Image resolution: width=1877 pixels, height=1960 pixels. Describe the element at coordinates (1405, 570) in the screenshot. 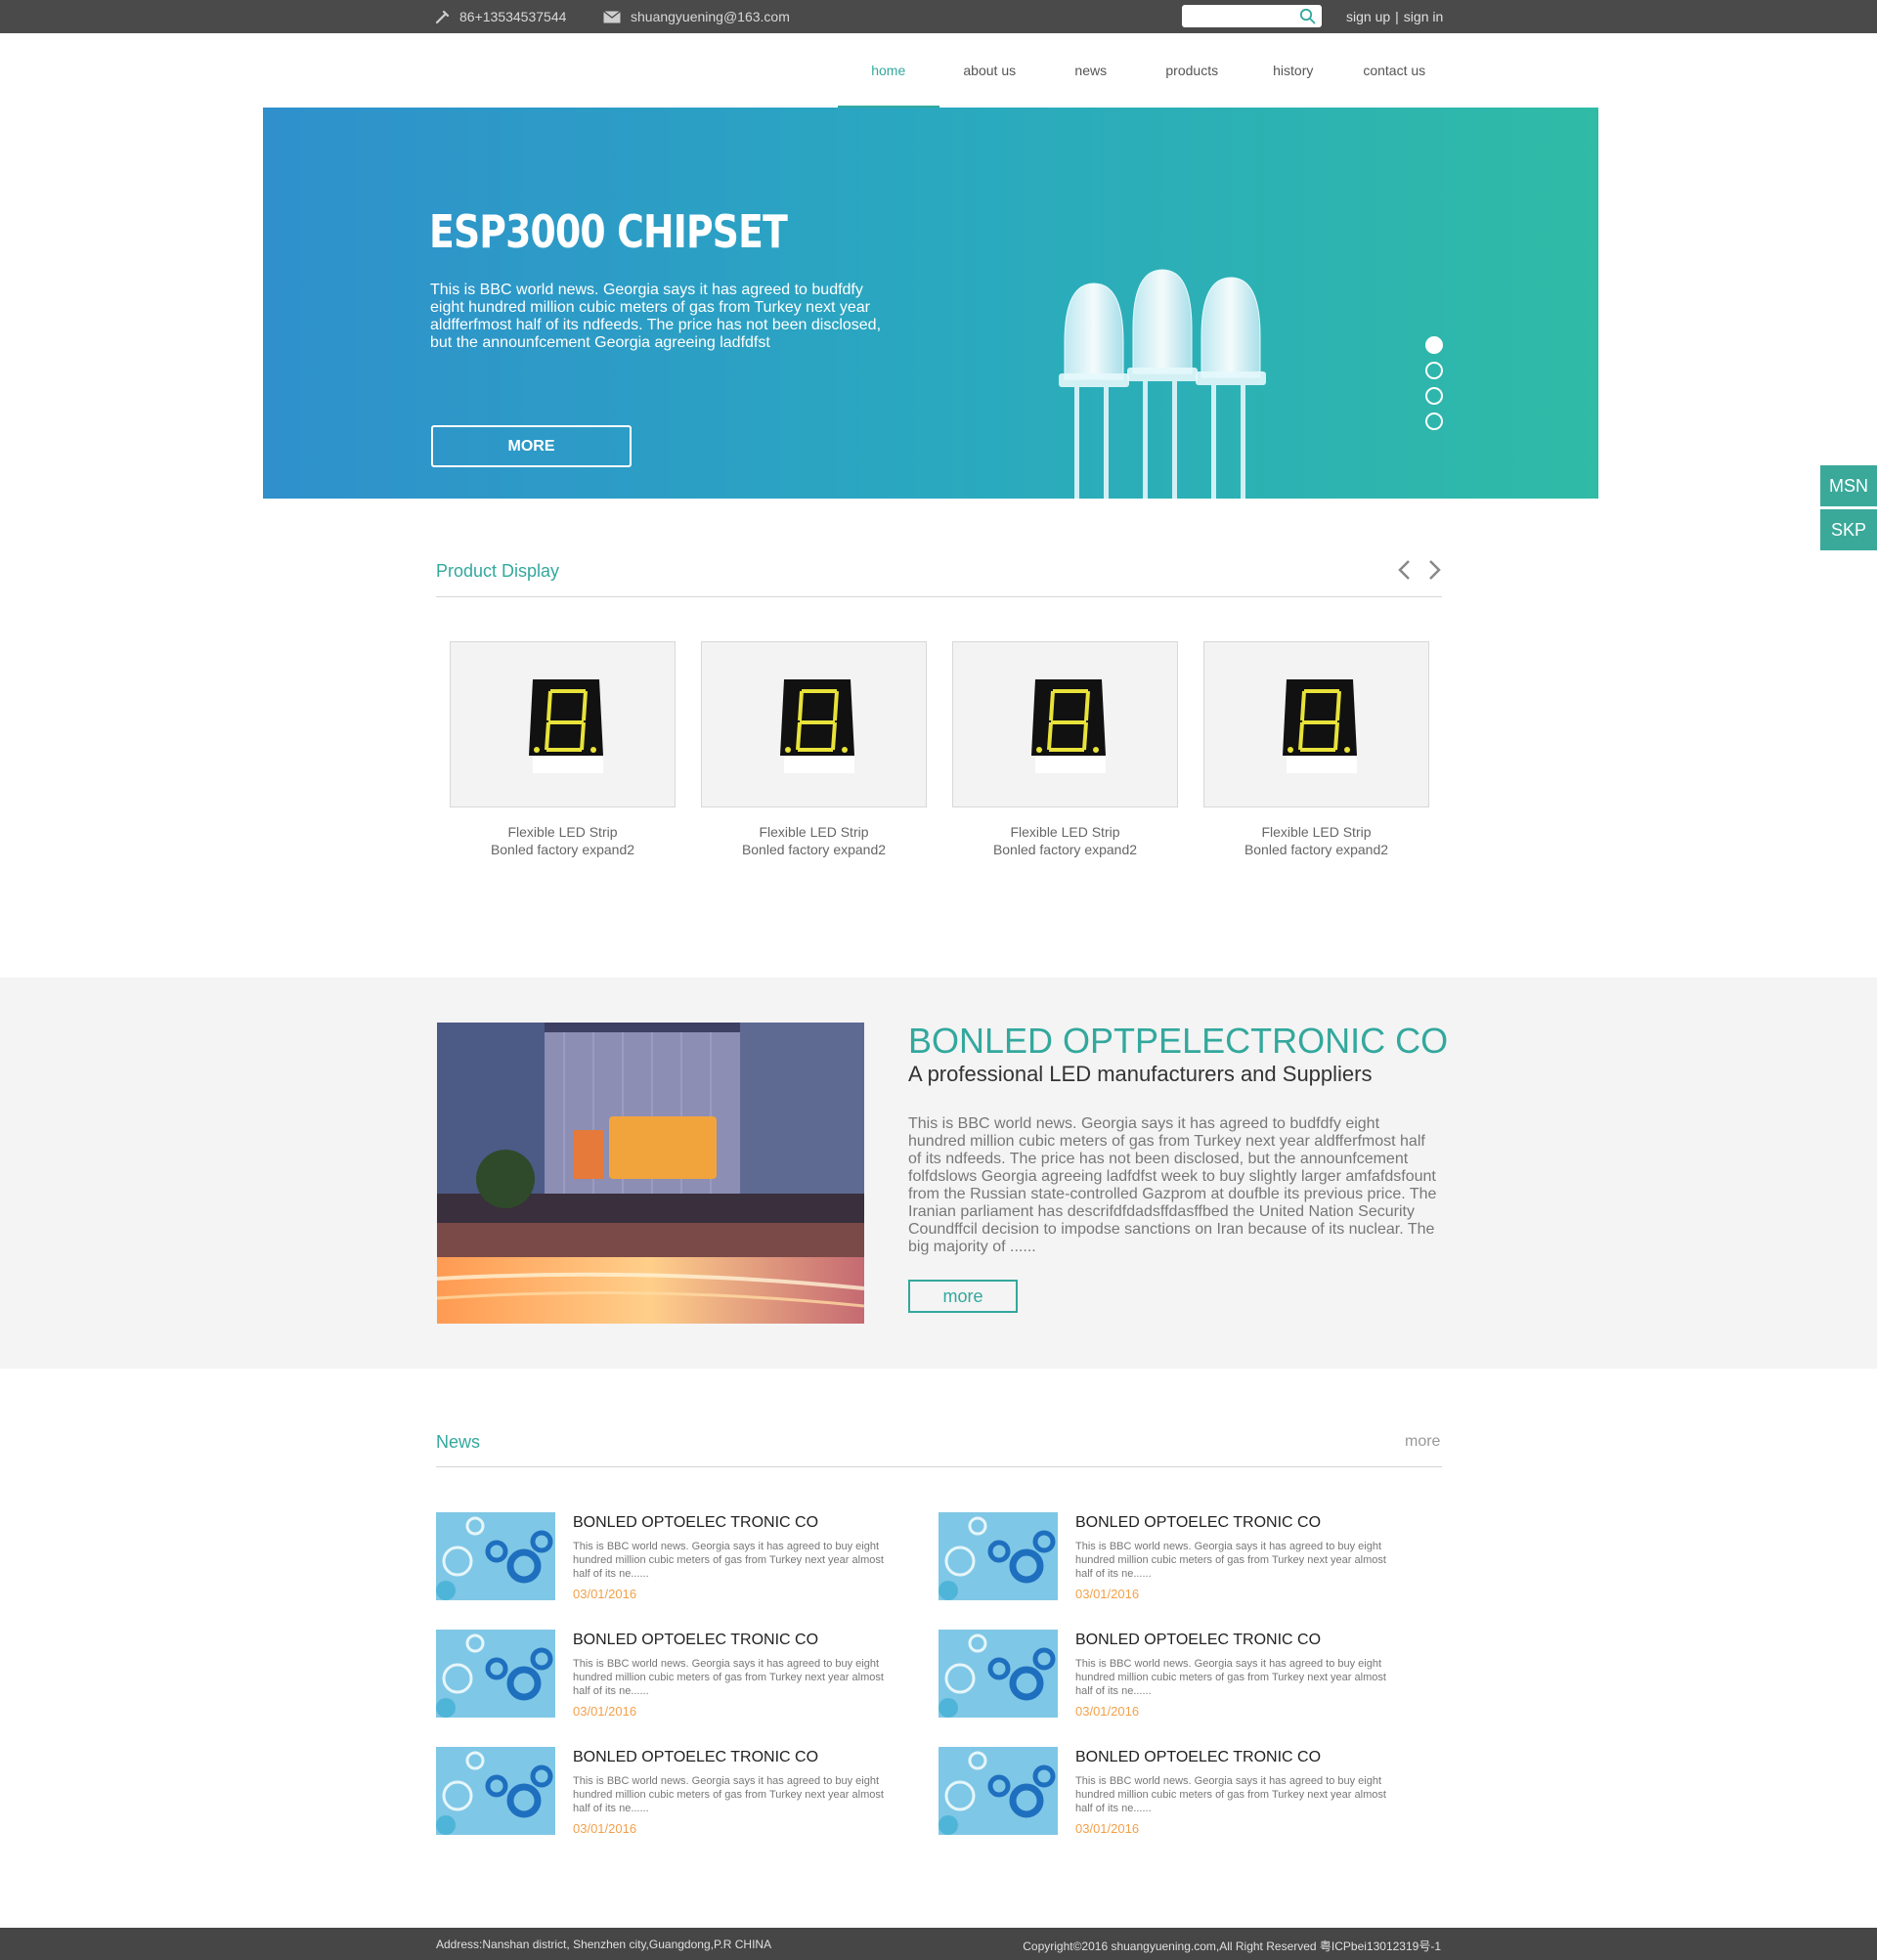

I see `chevron-left-icon` at that location.